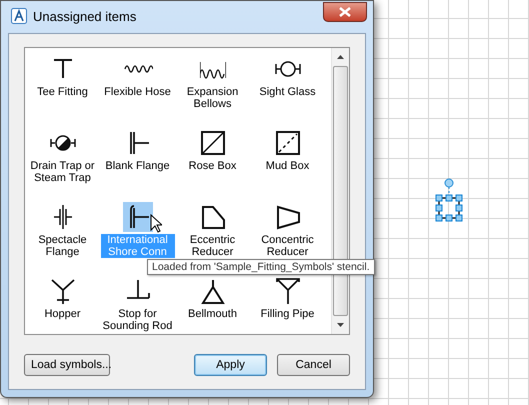 This screenshot has width=529, height=405. Describe the element at coordinates (62, 92) in the screenshot. I see `symbol-label: Tee Fitting` at that location.